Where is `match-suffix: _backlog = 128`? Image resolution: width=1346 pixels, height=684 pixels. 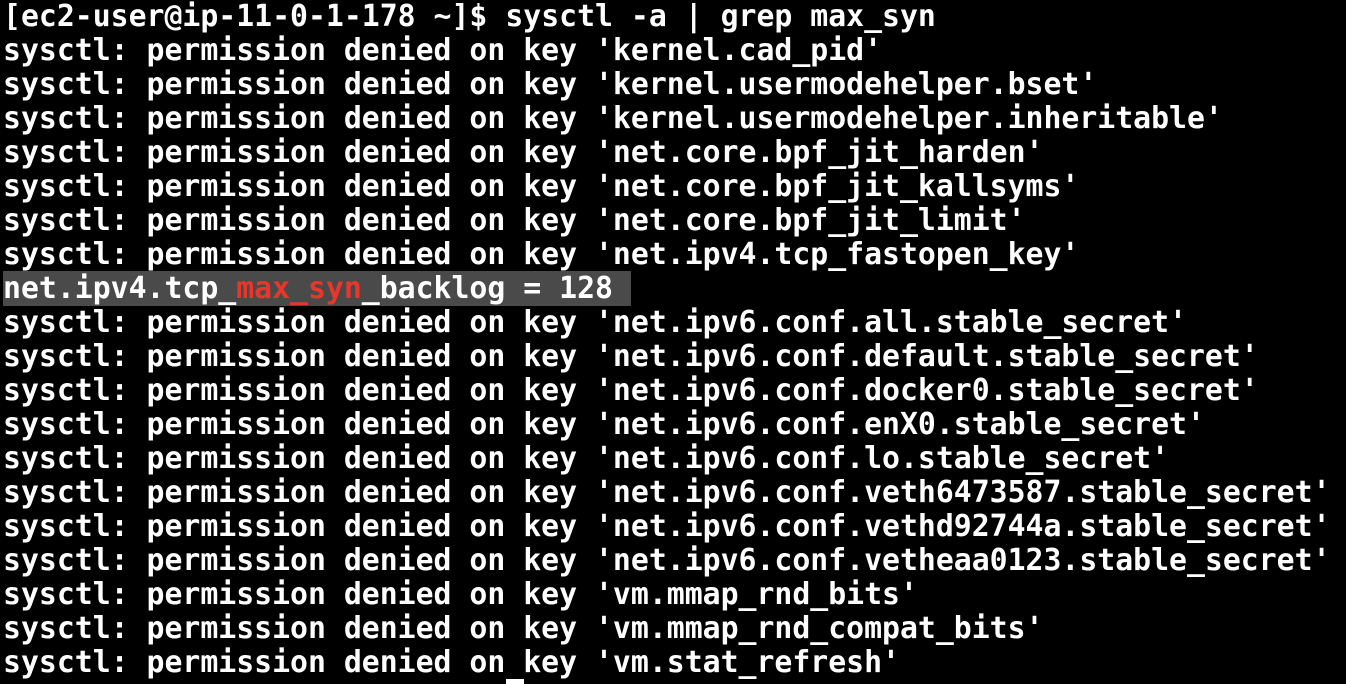 match-suffix: _backlog = 128 is located at coordinates (496, 288).